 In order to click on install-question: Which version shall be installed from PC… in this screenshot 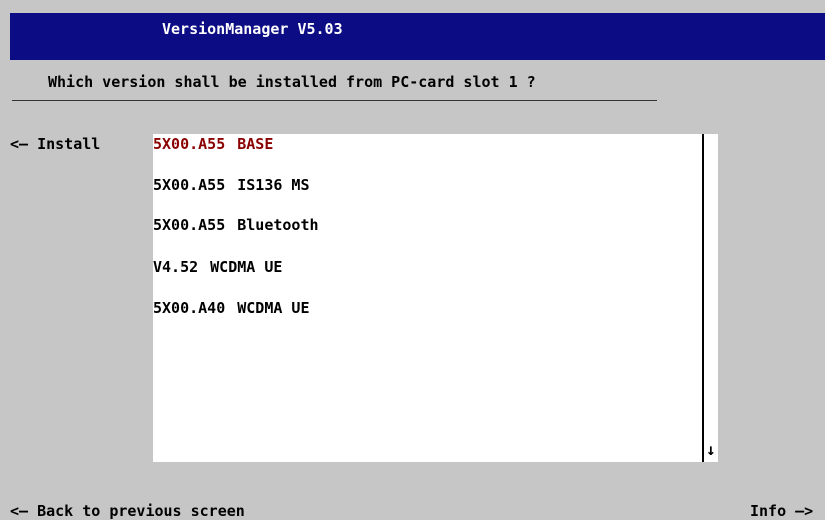, I will do `click(292, 82)`.